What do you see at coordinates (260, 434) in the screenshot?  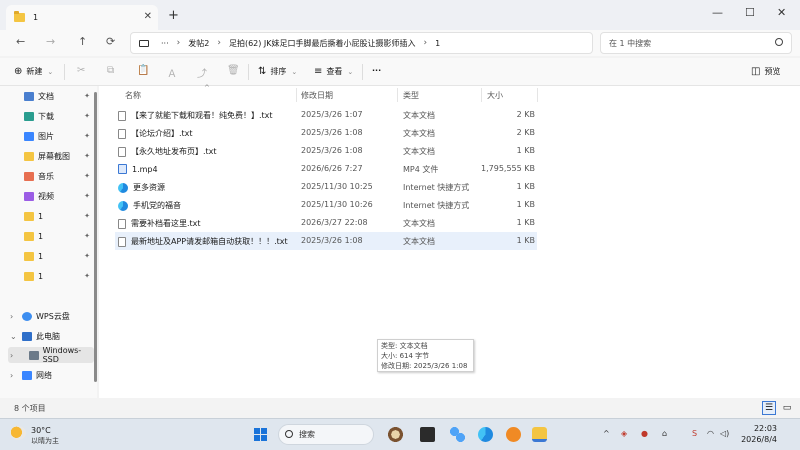 I see `start-button` at bounding box center [260, 434].